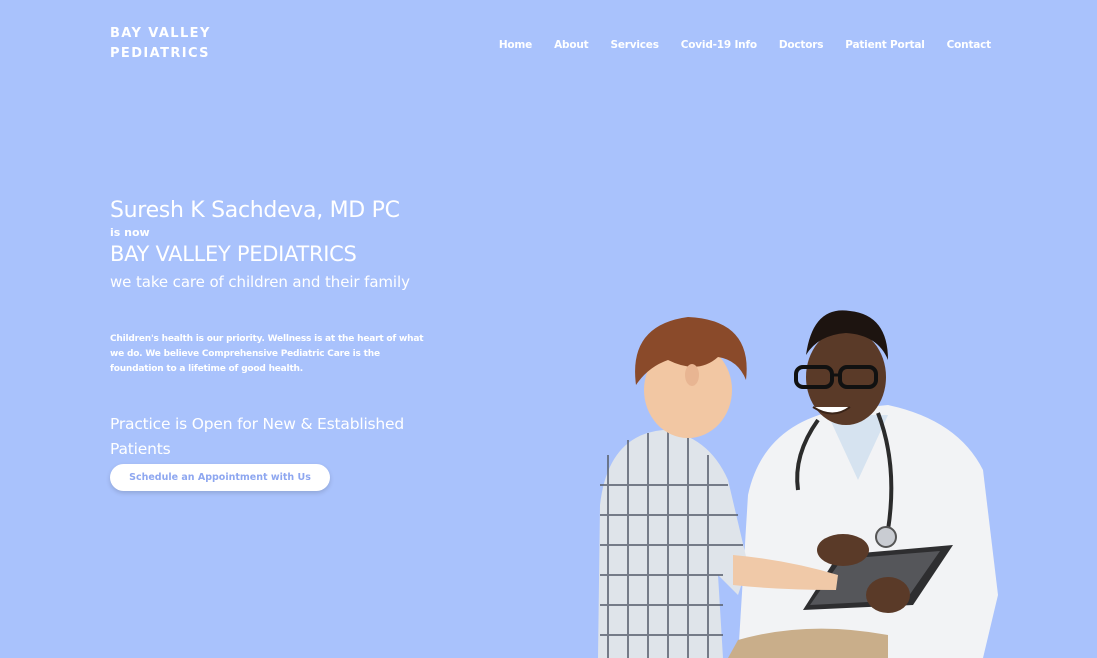 The height and width of the screenshot is (658, 1097). What do you see at coordinates (885, 45) in the screenshot?
I see `nav-patient-portal: Patient Portal` at bounding box center [885, 45].